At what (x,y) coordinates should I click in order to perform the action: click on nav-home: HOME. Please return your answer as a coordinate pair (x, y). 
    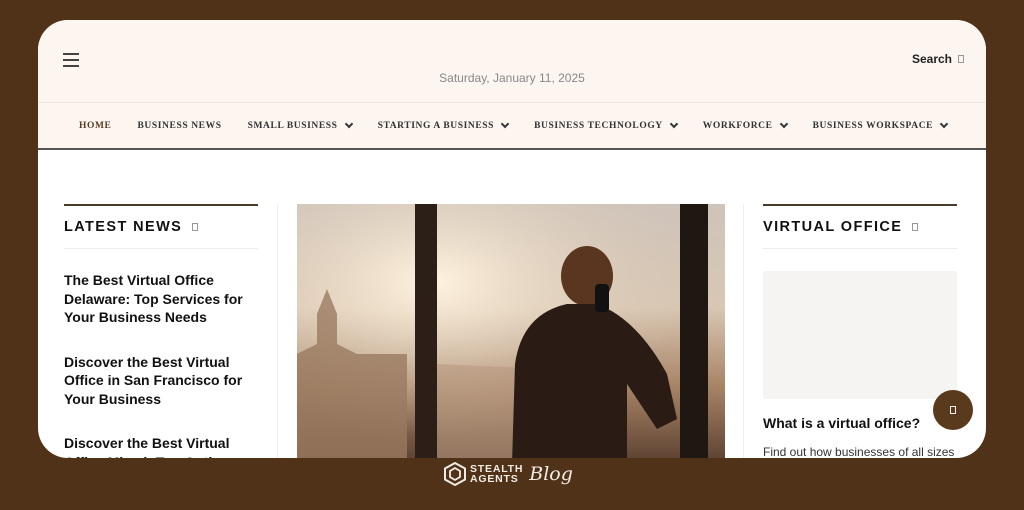
    Looking at the image, I should click on (95, 126).